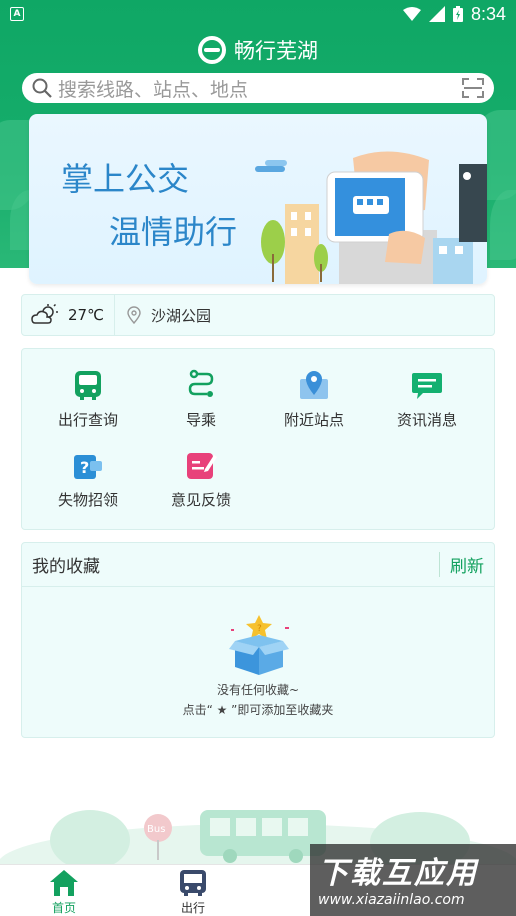  I want to click on banner-illustration, so click(371, 217).